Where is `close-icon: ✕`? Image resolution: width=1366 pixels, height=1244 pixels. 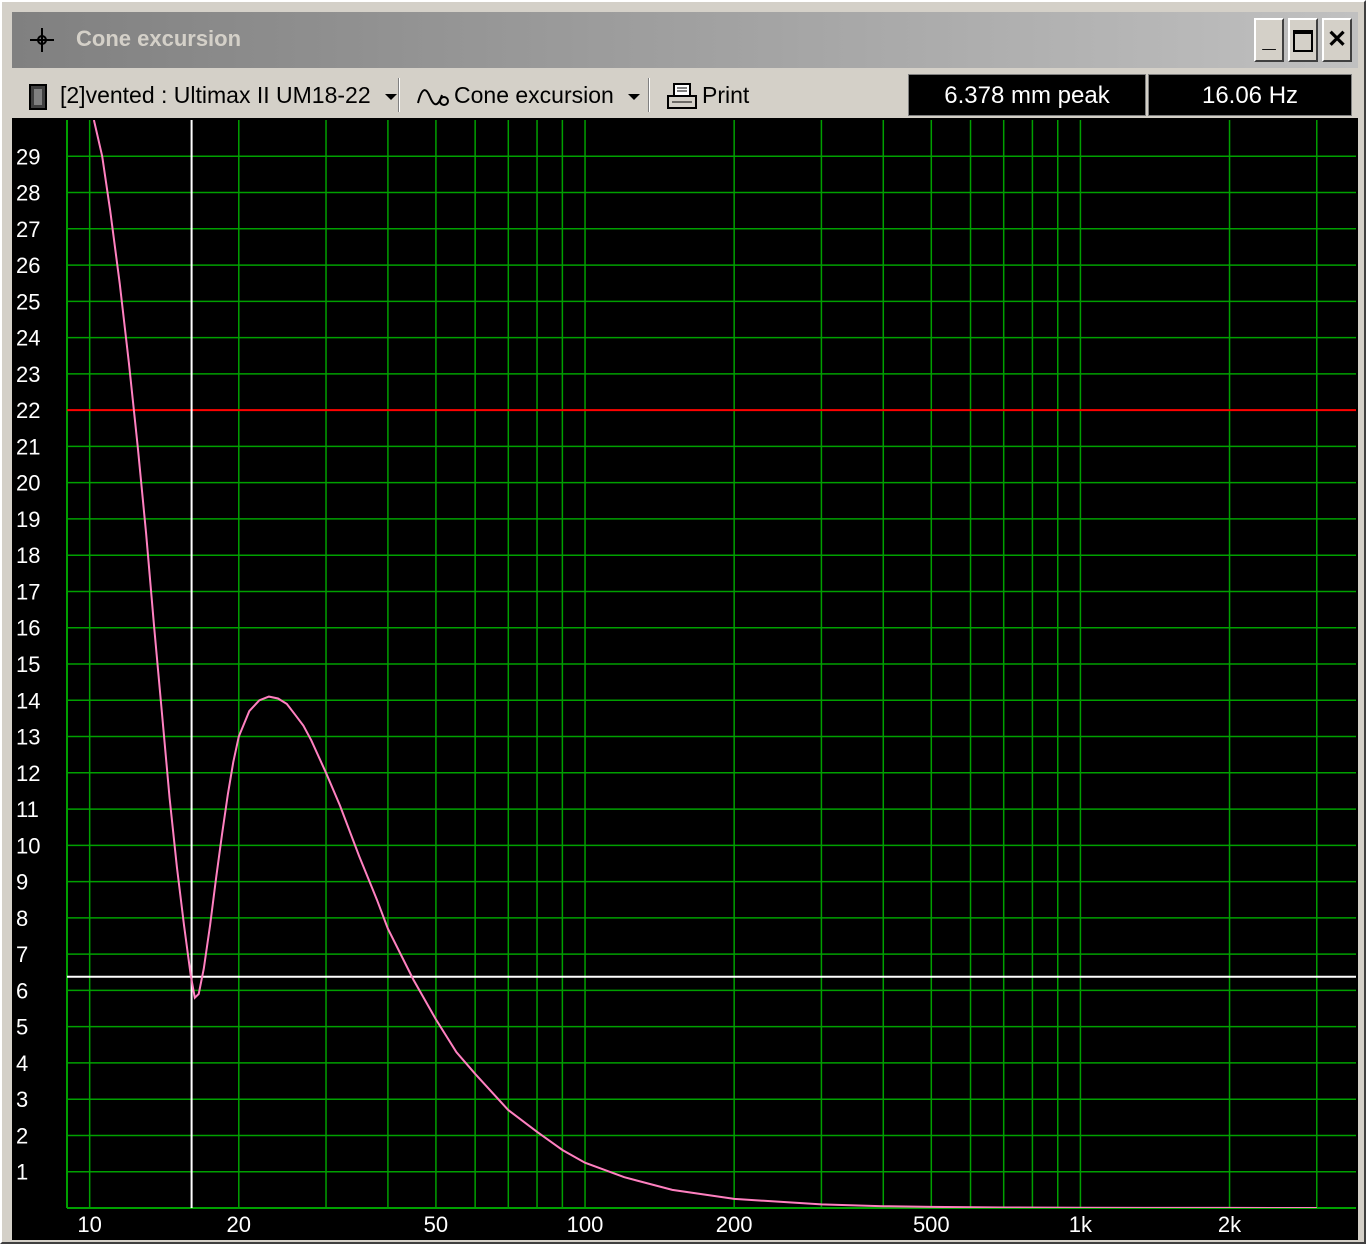 close-icon: ✕ is located at coordinates (1337, 39).